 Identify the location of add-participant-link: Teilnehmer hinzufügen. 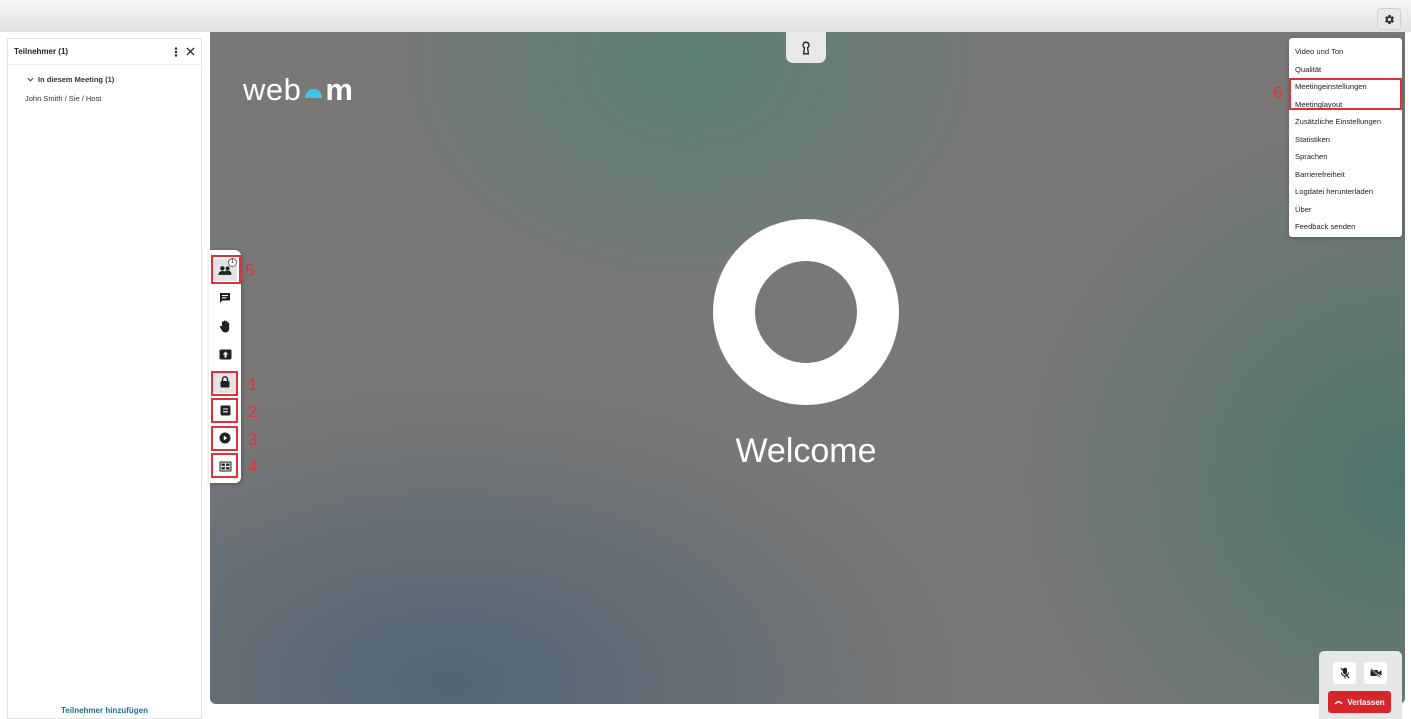
(104, 710).